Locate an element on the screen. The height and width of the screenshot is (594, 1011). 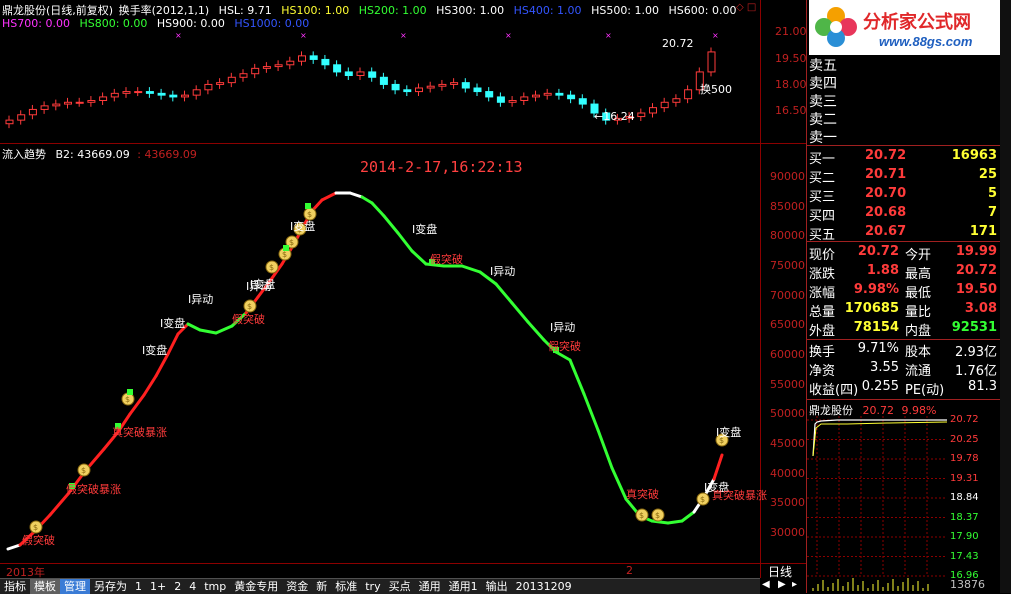
expand-button: ▸ is located at coordinates (794, 584).